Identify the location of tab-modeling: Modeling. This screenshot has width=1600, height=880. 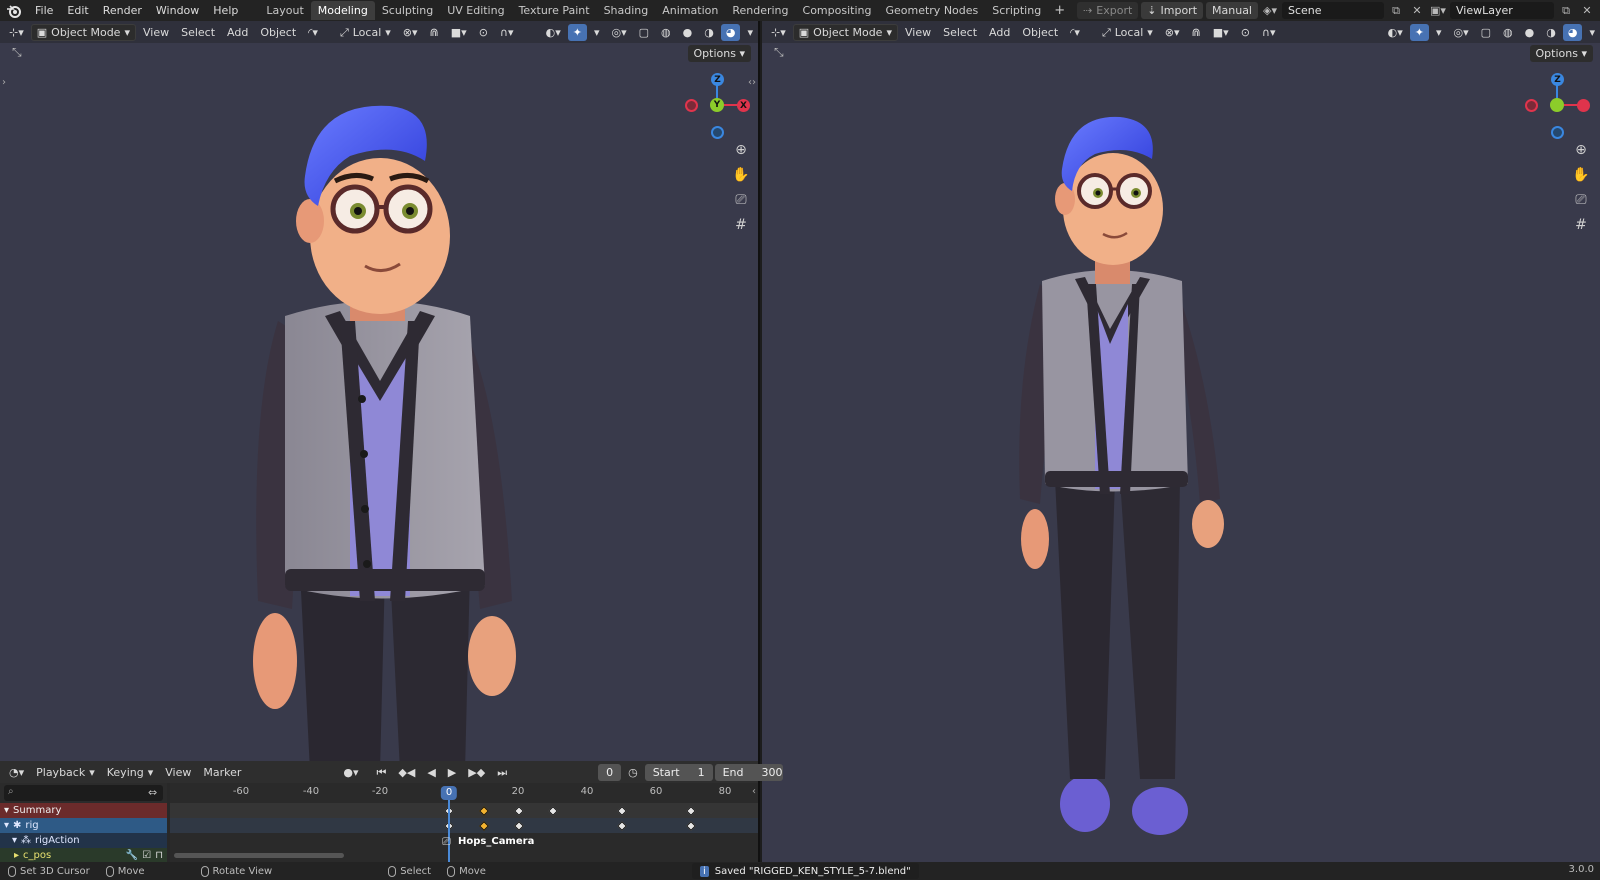
(342, 10).